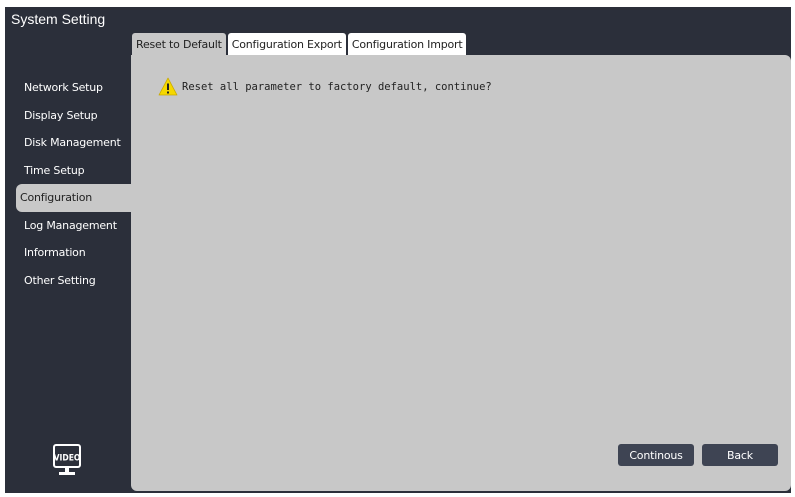  I want to click on logo-text: VIDEO, so click(67, 459).